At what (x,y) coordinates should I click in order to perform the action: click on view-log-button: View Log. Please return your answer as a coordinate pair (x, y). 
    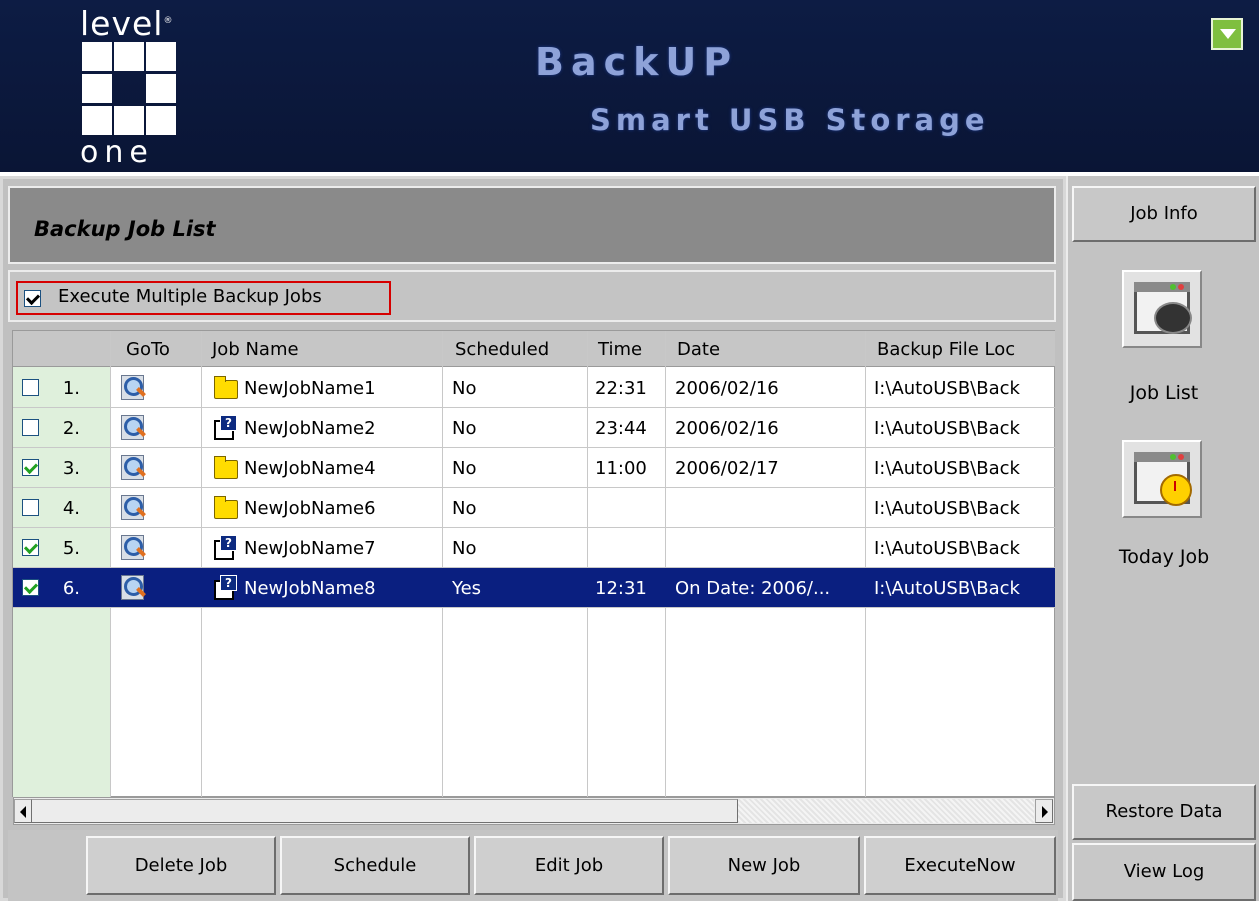
    Looking at the image, I should click on (1164, 872).